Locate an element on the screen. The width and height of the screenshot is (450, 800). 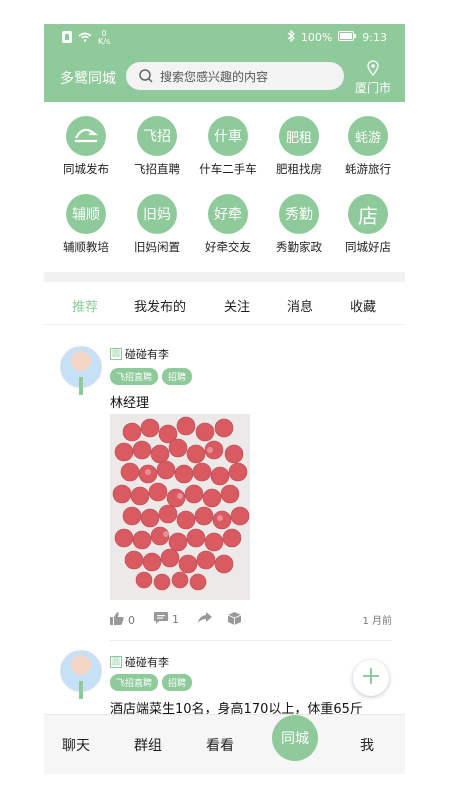
share-icon is located at coordinates (205, 619).